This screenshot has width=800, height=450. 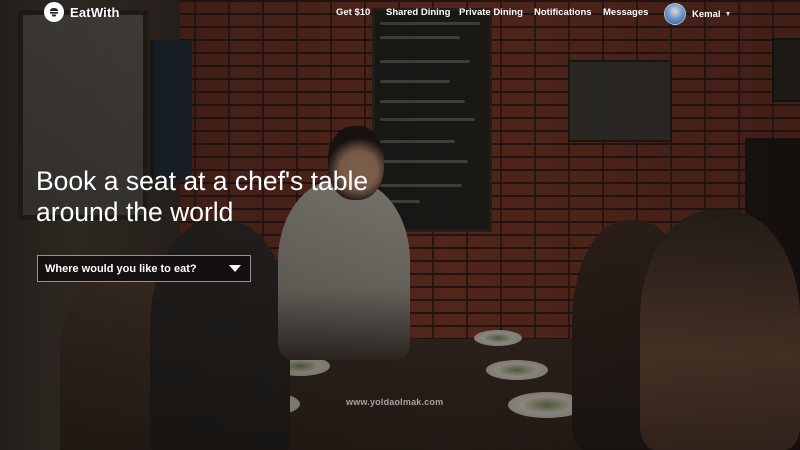 I want to click on nav-private-dining-link: Private Dining, so click(x=496, y=12).